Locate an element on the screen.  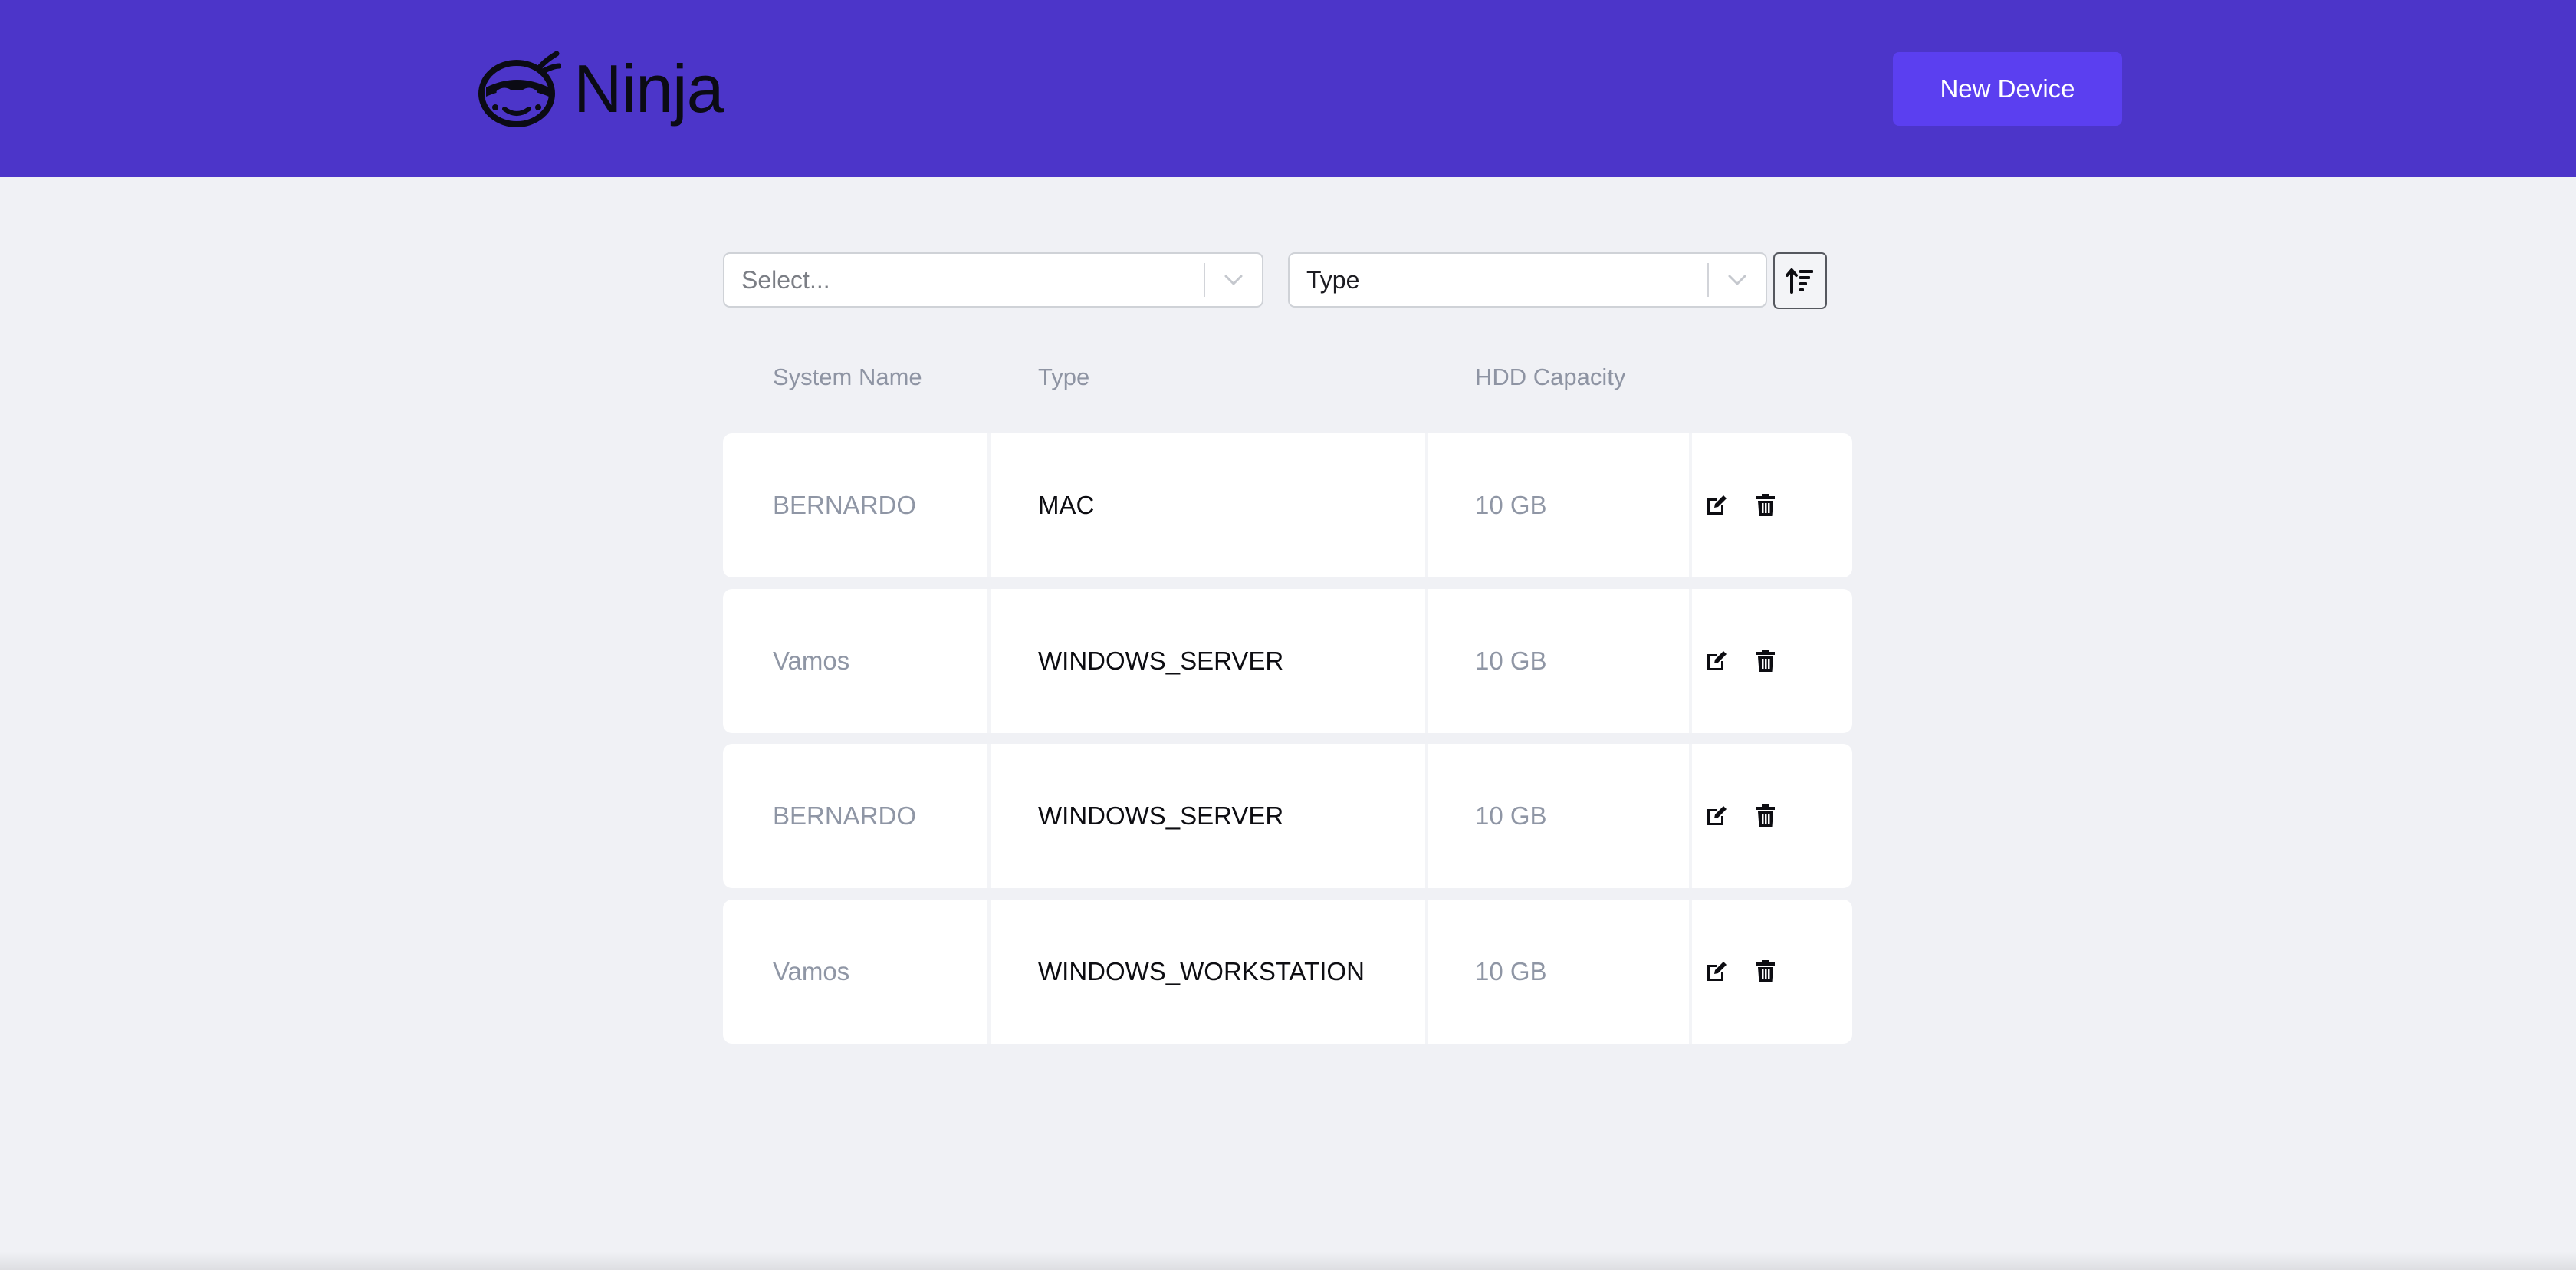
table-row: Vamos WINDOWS_WORKSTATION 10 GB is located at coordinates (1287, 972).